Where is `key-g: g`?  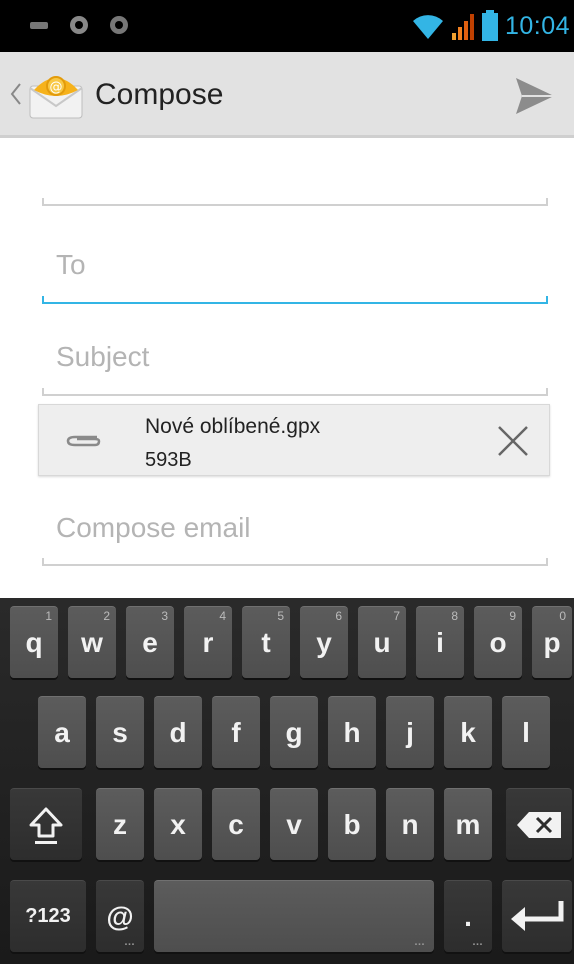 key-g: g is located at coordinates (294, 732).